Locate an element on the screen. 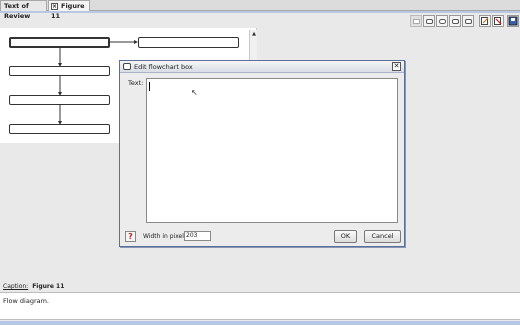  cancel-button: Cancel is located at coordinates (382, 236).